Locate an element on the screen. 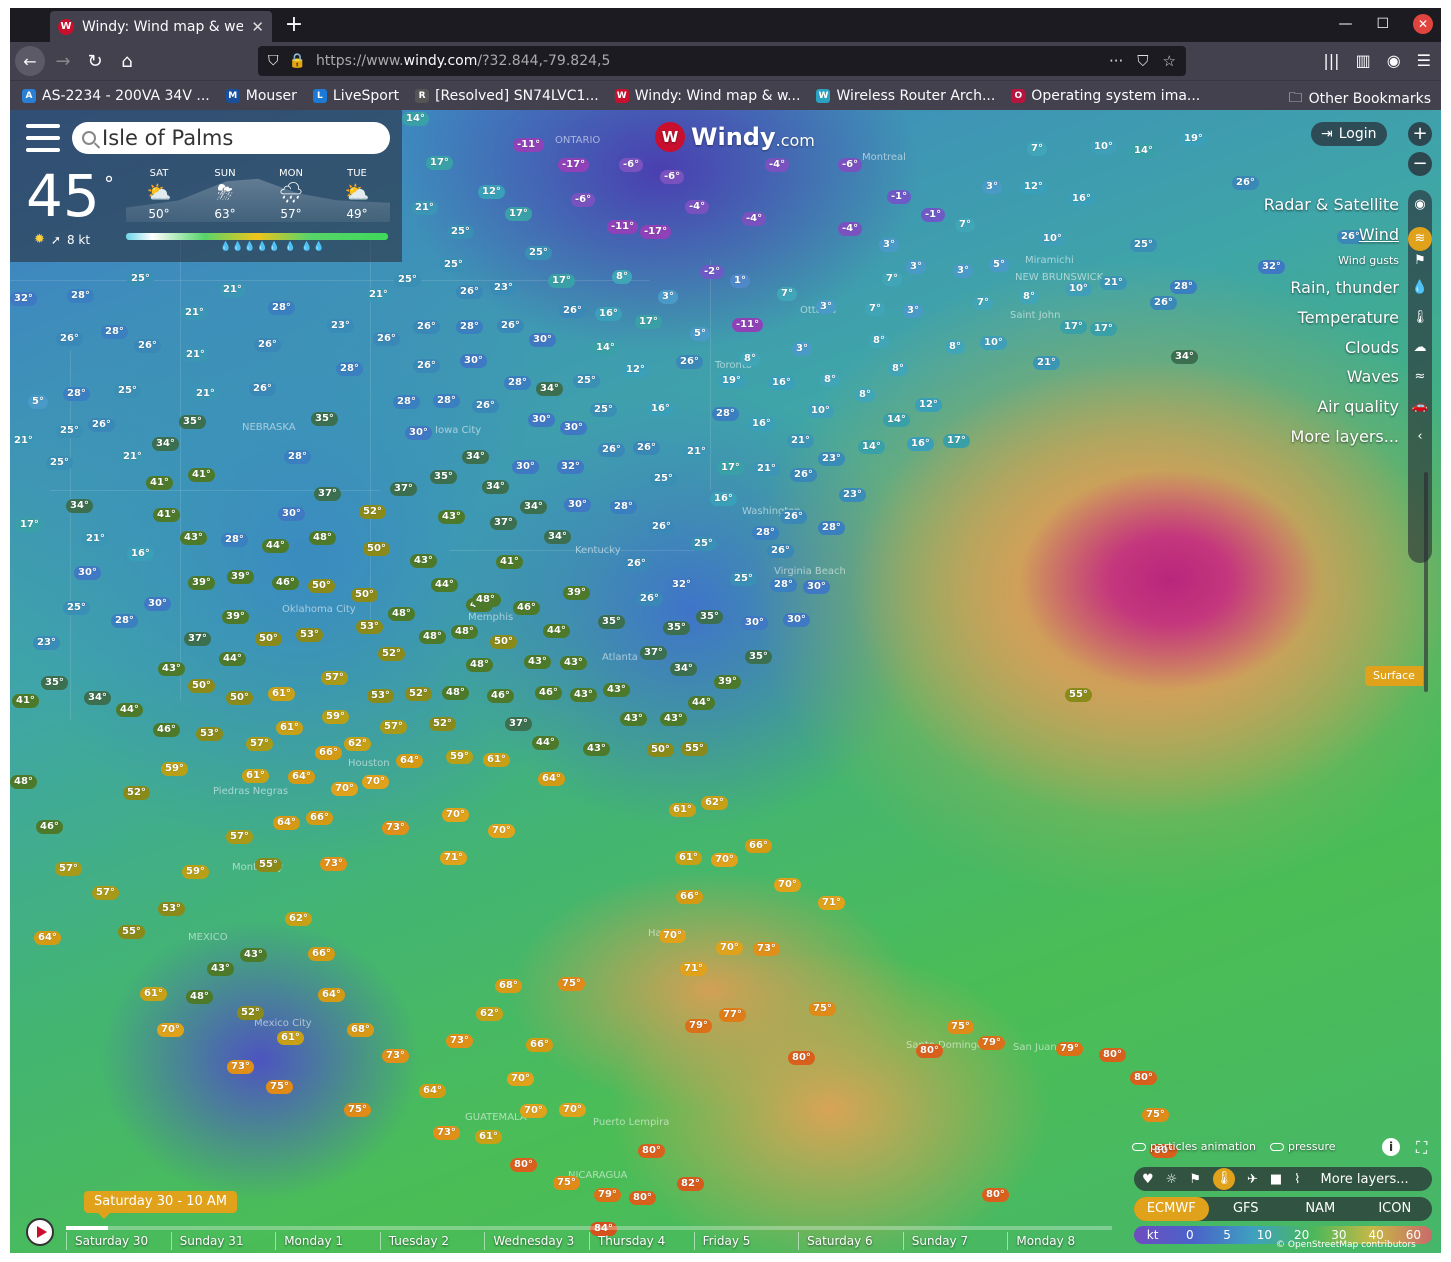 Image resolution: width=1451 pixels, height=1262 pixels. temperature-label: 14° is located at coordinates (415, 119).